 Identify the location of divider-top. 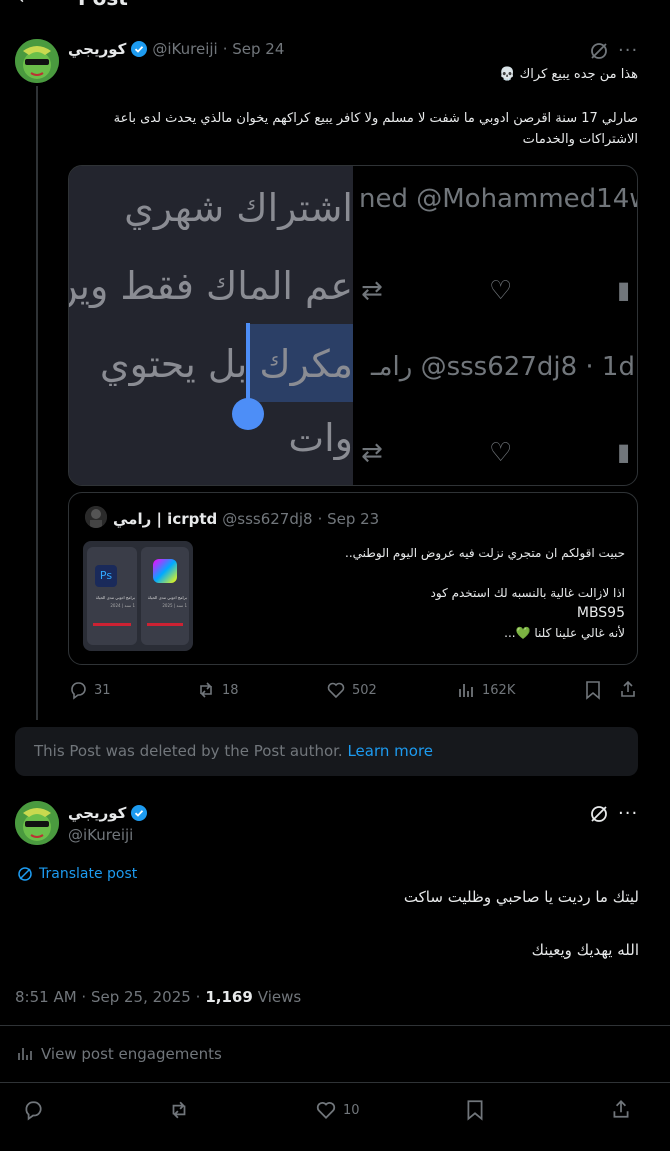
(335, 1025).